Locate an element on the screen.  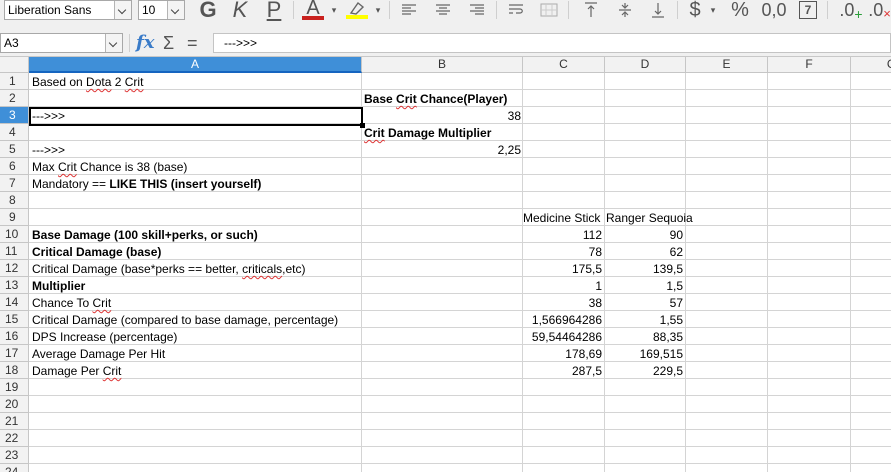
cell-D15: 1,55 is located at coordinates (645, 320).